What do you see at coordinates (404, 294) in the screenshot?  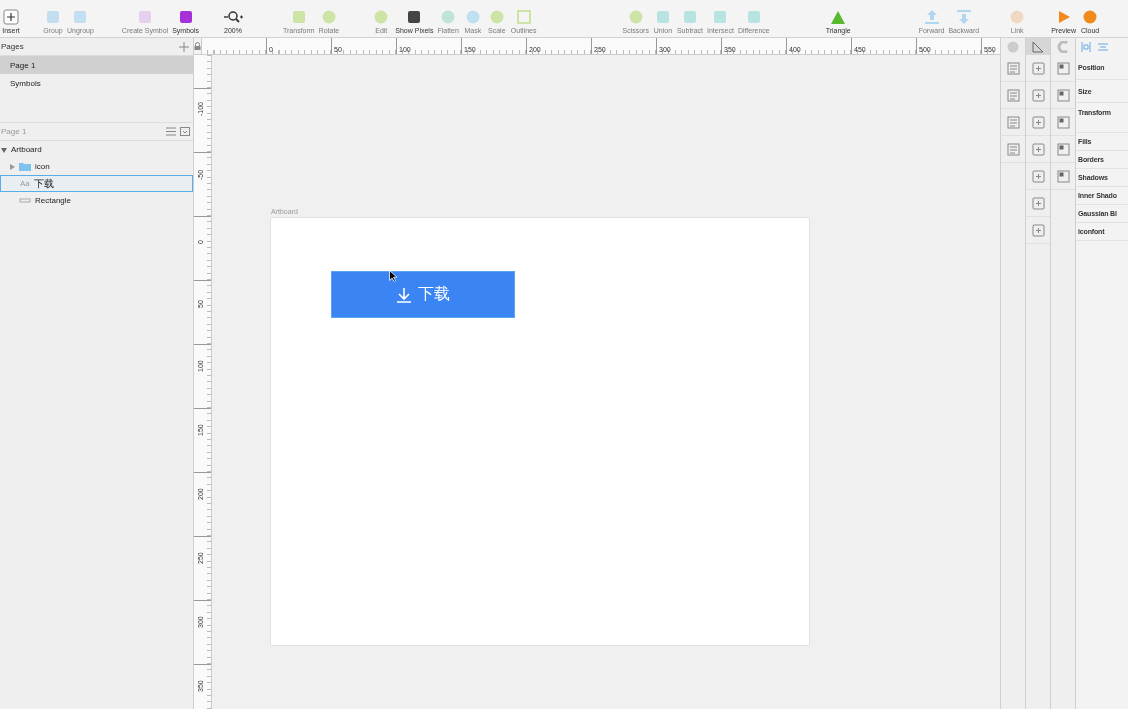 I see `download-icon` at bounding box center [404, 294].